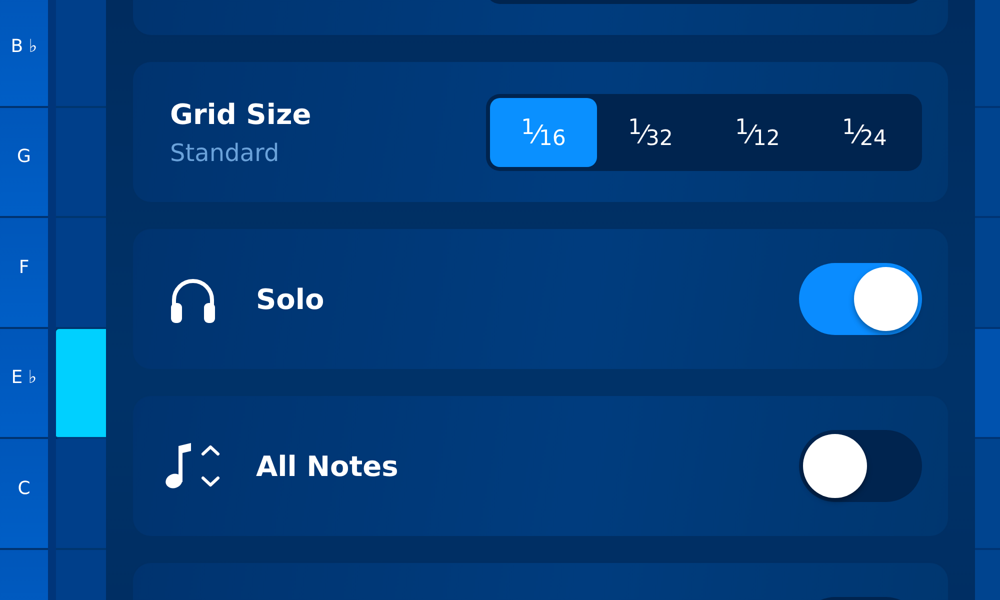  What do you see at coordinates (24, 494) in the screenshot?
I see `piano-key: C` at bounding box center [24, 494].